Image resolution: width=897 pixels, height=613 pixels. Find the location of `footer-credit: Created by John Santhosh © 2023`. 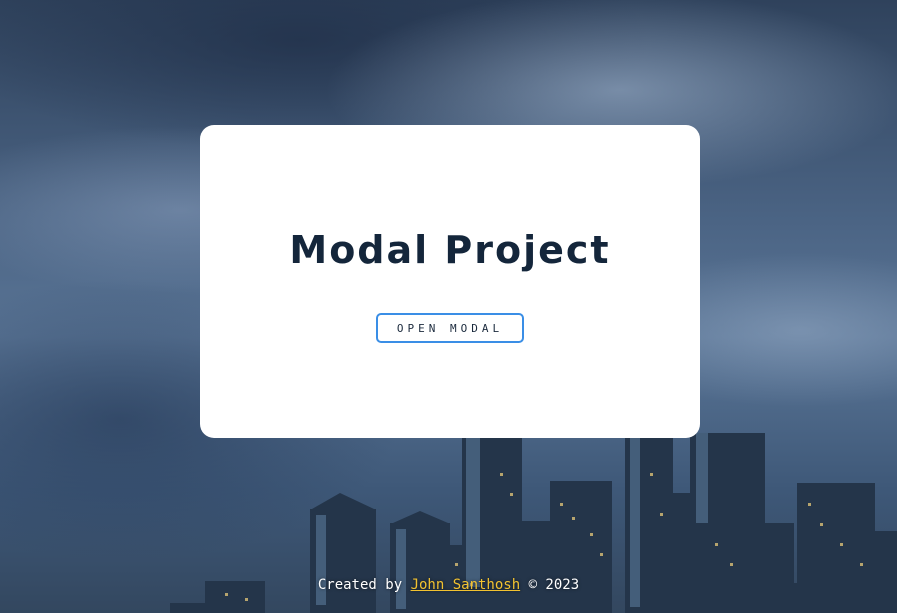

footer-credit: Created by John Santhosh © 2023 is located at coordinates (448, 585).